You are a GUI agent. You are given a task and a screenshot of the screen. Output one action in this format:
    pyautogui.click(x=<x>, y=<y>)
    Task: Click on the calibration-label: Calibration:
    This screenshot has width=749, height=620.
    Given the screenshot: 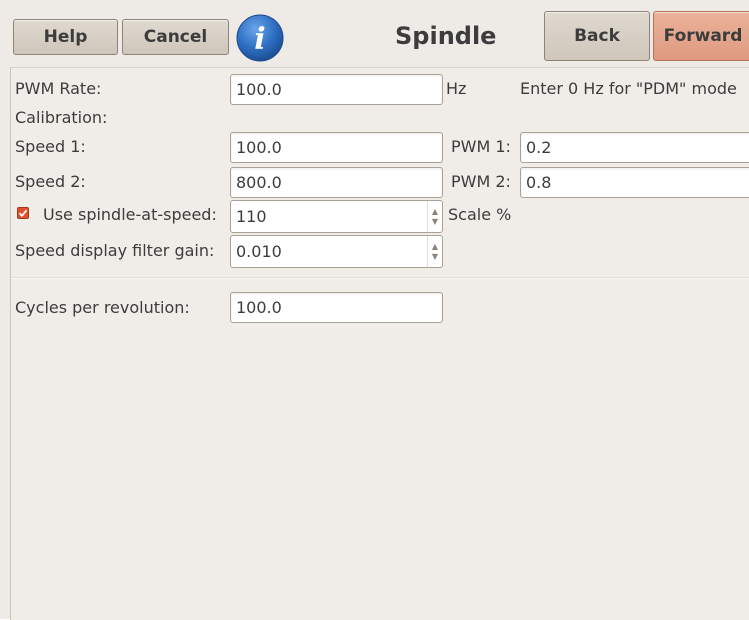 What is the action you would take?
    pyautogui.click(x=61, y=117)
    